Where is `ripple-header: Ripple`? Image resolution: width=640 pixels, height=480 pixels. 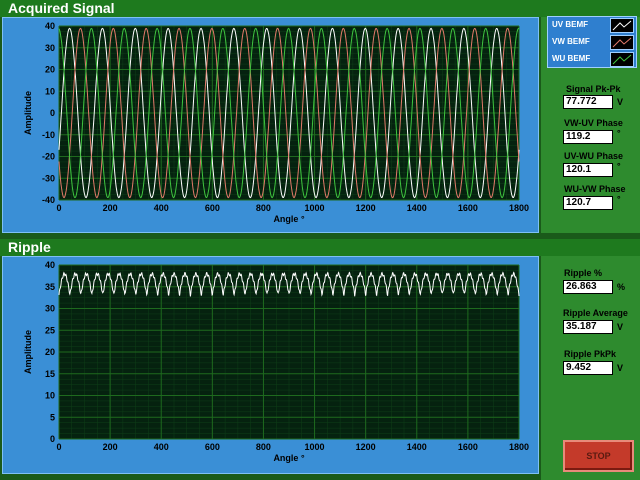 ripple-header: Ripple is located at coordinates (320, 247).